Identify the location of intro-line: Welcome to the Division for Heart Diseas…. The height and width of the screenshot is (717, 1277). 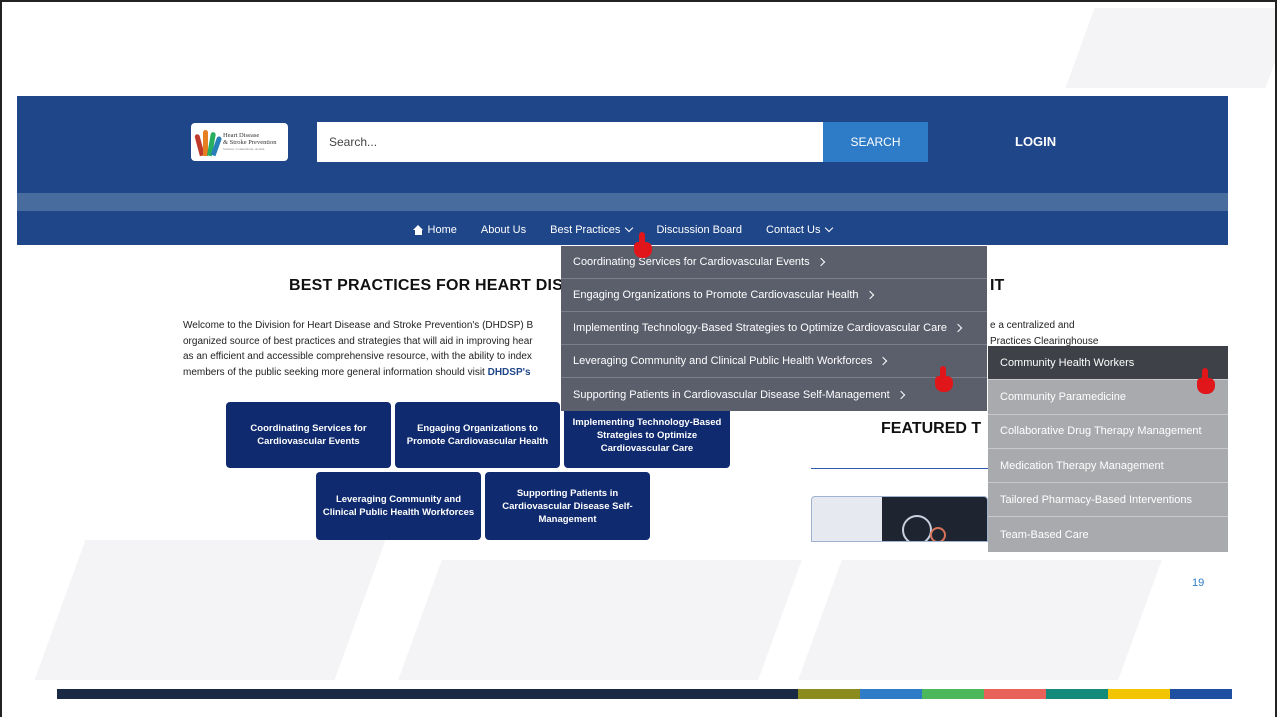
(358, 325).